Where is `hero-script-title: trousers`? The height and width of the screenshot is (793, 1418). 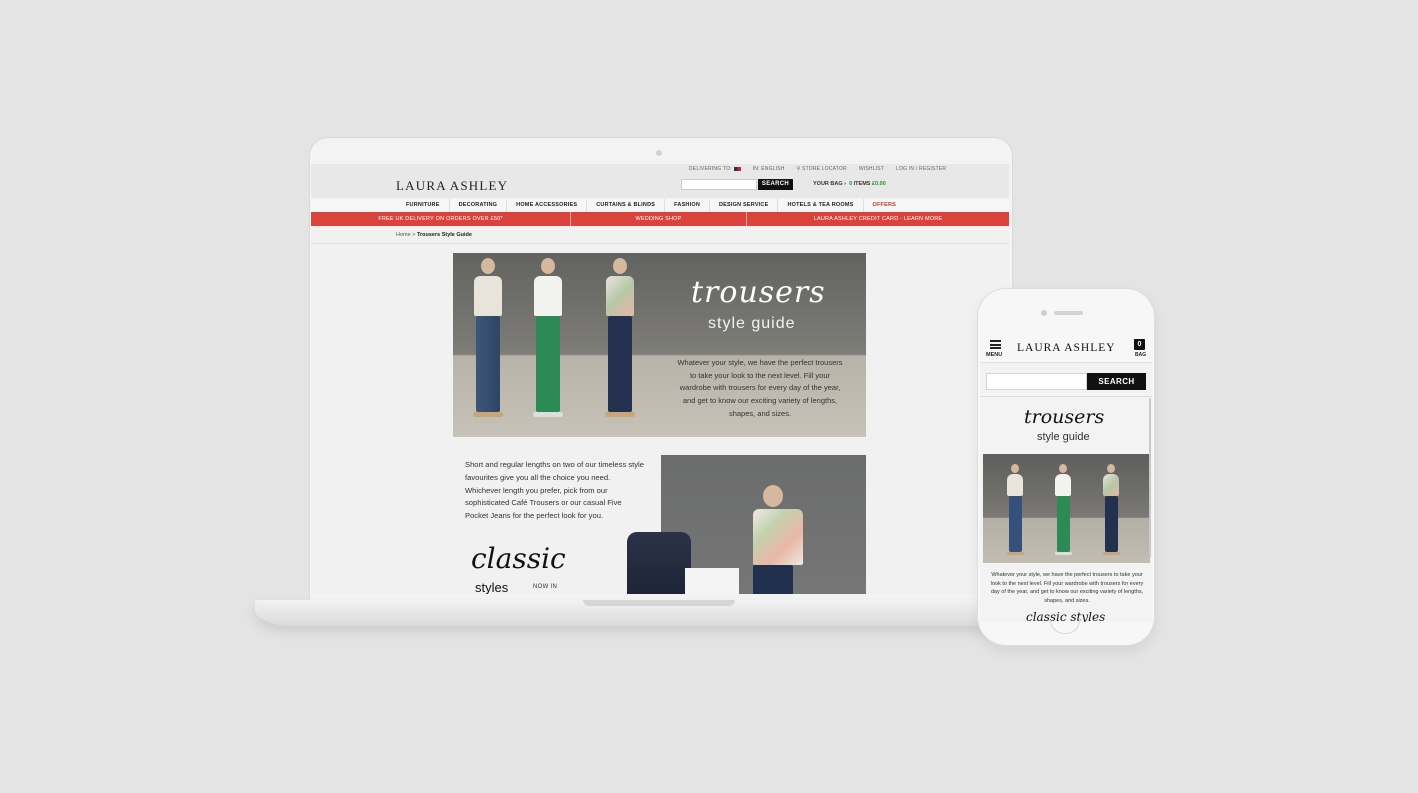
hero-script-title: trousers is located at coordinates (758, 292).